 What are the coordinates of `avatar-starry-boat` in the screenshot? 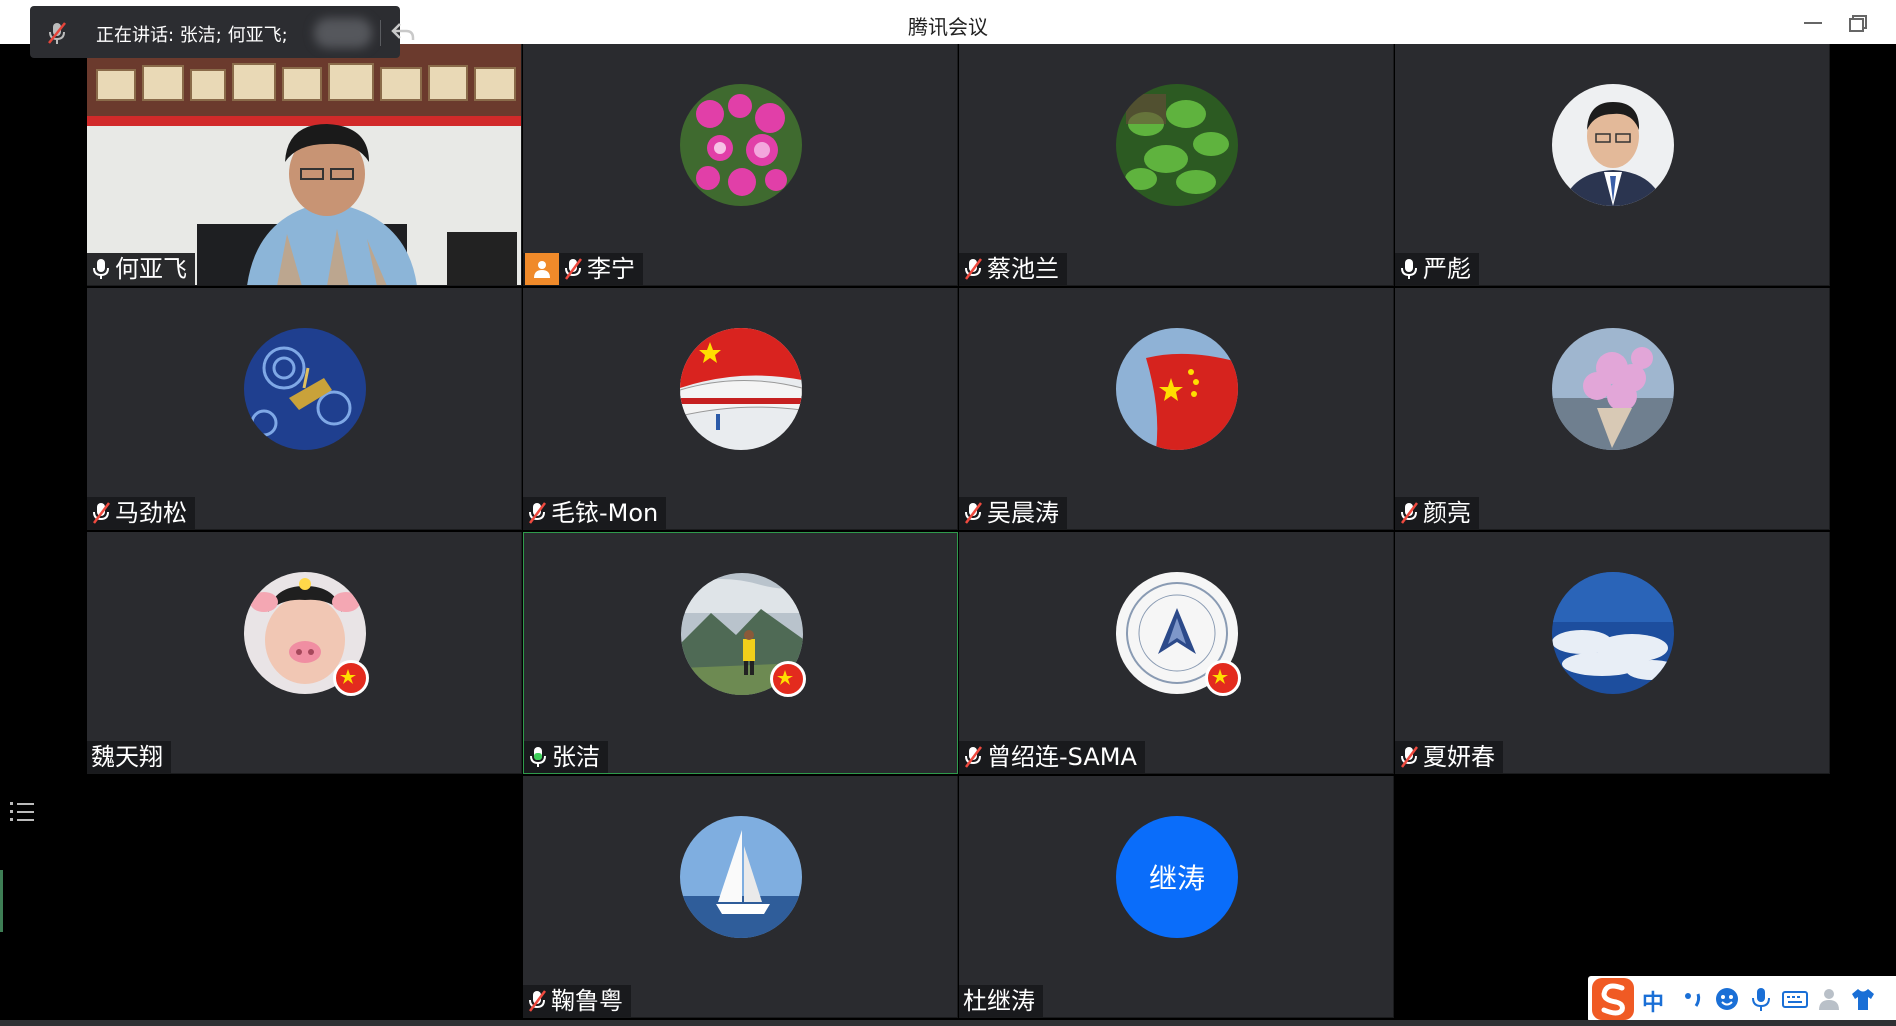 It's located at (305, 389).